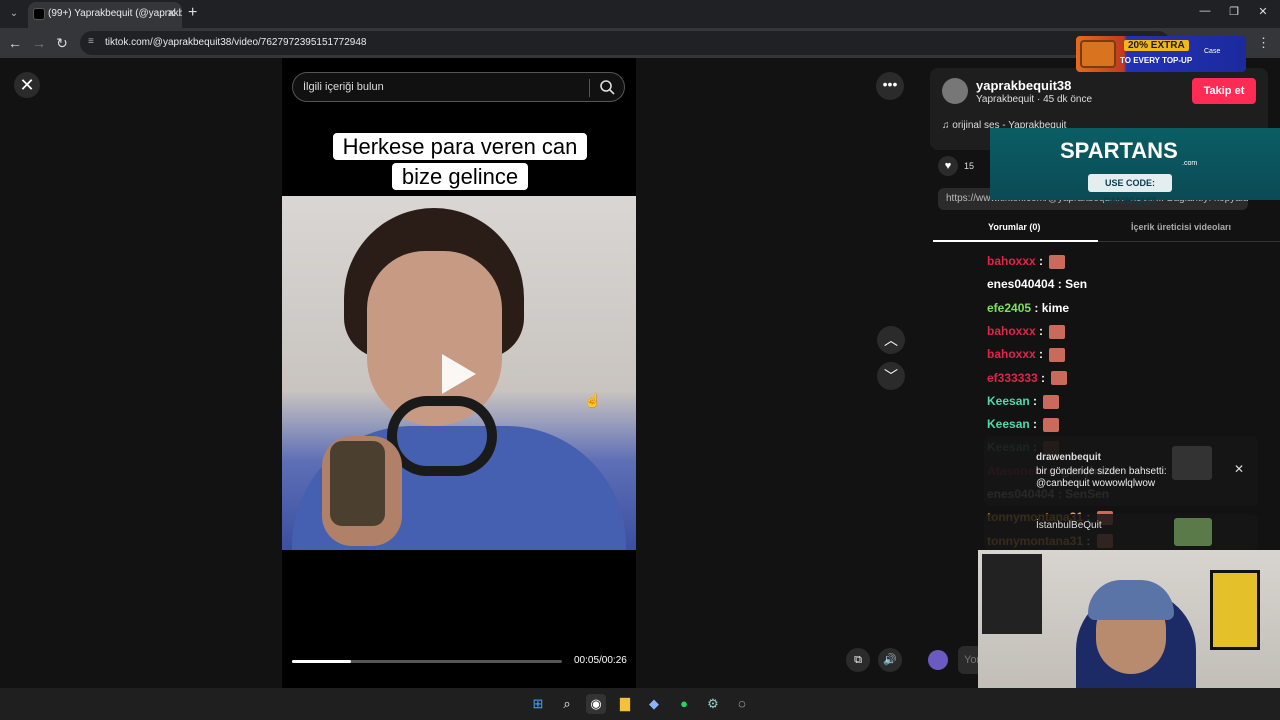  Describe the element at coordinates (589, 88) in the screenshot. I see `search-divider` at that location.